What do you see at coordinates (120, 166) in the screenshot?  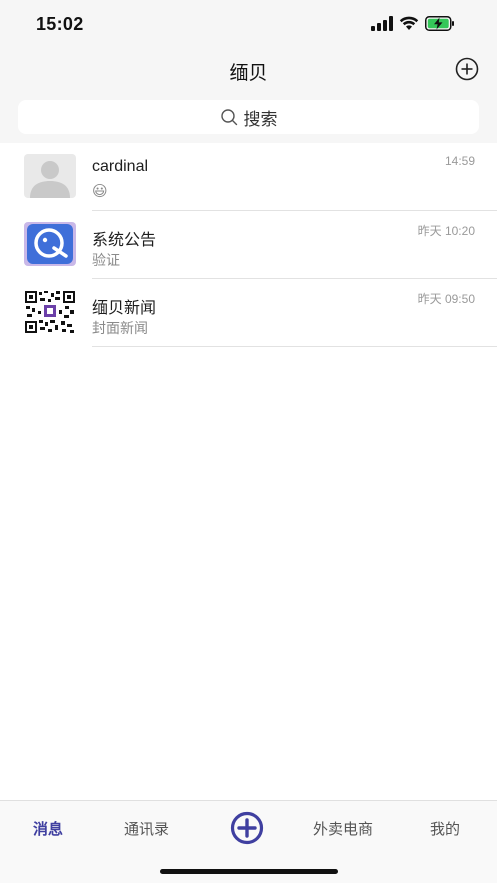 I see `conversation-name: cardinal` at bounding box center [120, 166].